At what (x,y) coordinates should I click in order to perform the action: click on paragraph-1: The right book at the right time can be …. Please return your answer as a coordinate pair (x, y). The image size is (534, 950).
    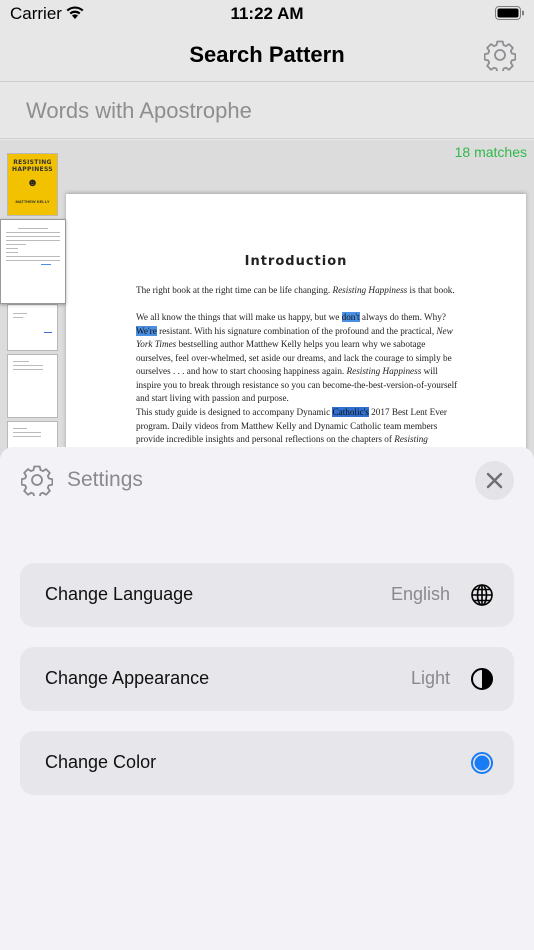
    Looking at the image, I should click on (295, 290).